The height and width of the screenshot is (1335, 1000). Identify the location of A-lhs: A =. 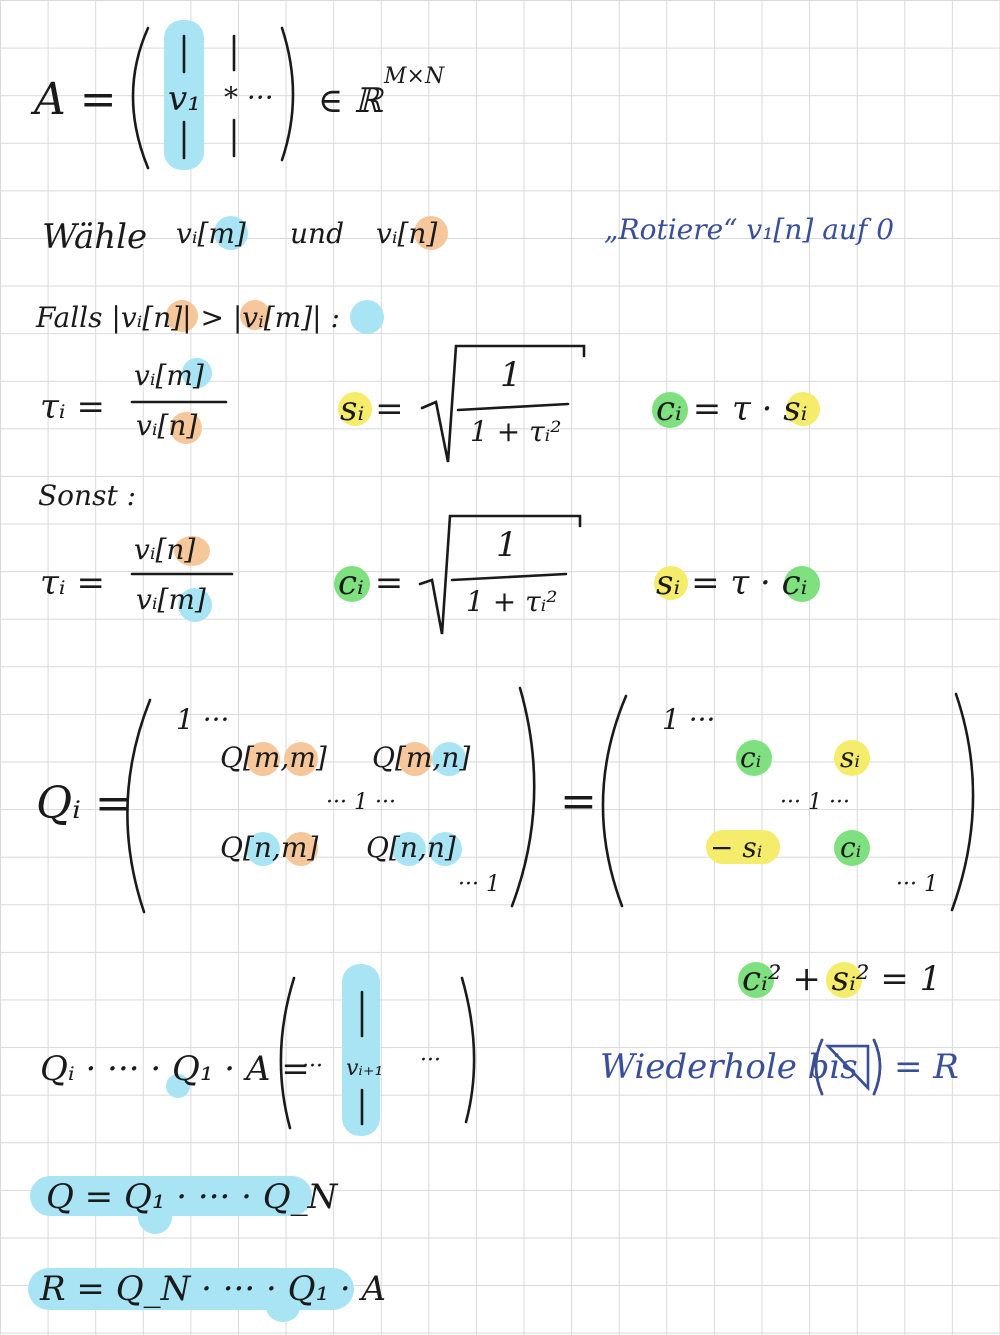
(75, 99).